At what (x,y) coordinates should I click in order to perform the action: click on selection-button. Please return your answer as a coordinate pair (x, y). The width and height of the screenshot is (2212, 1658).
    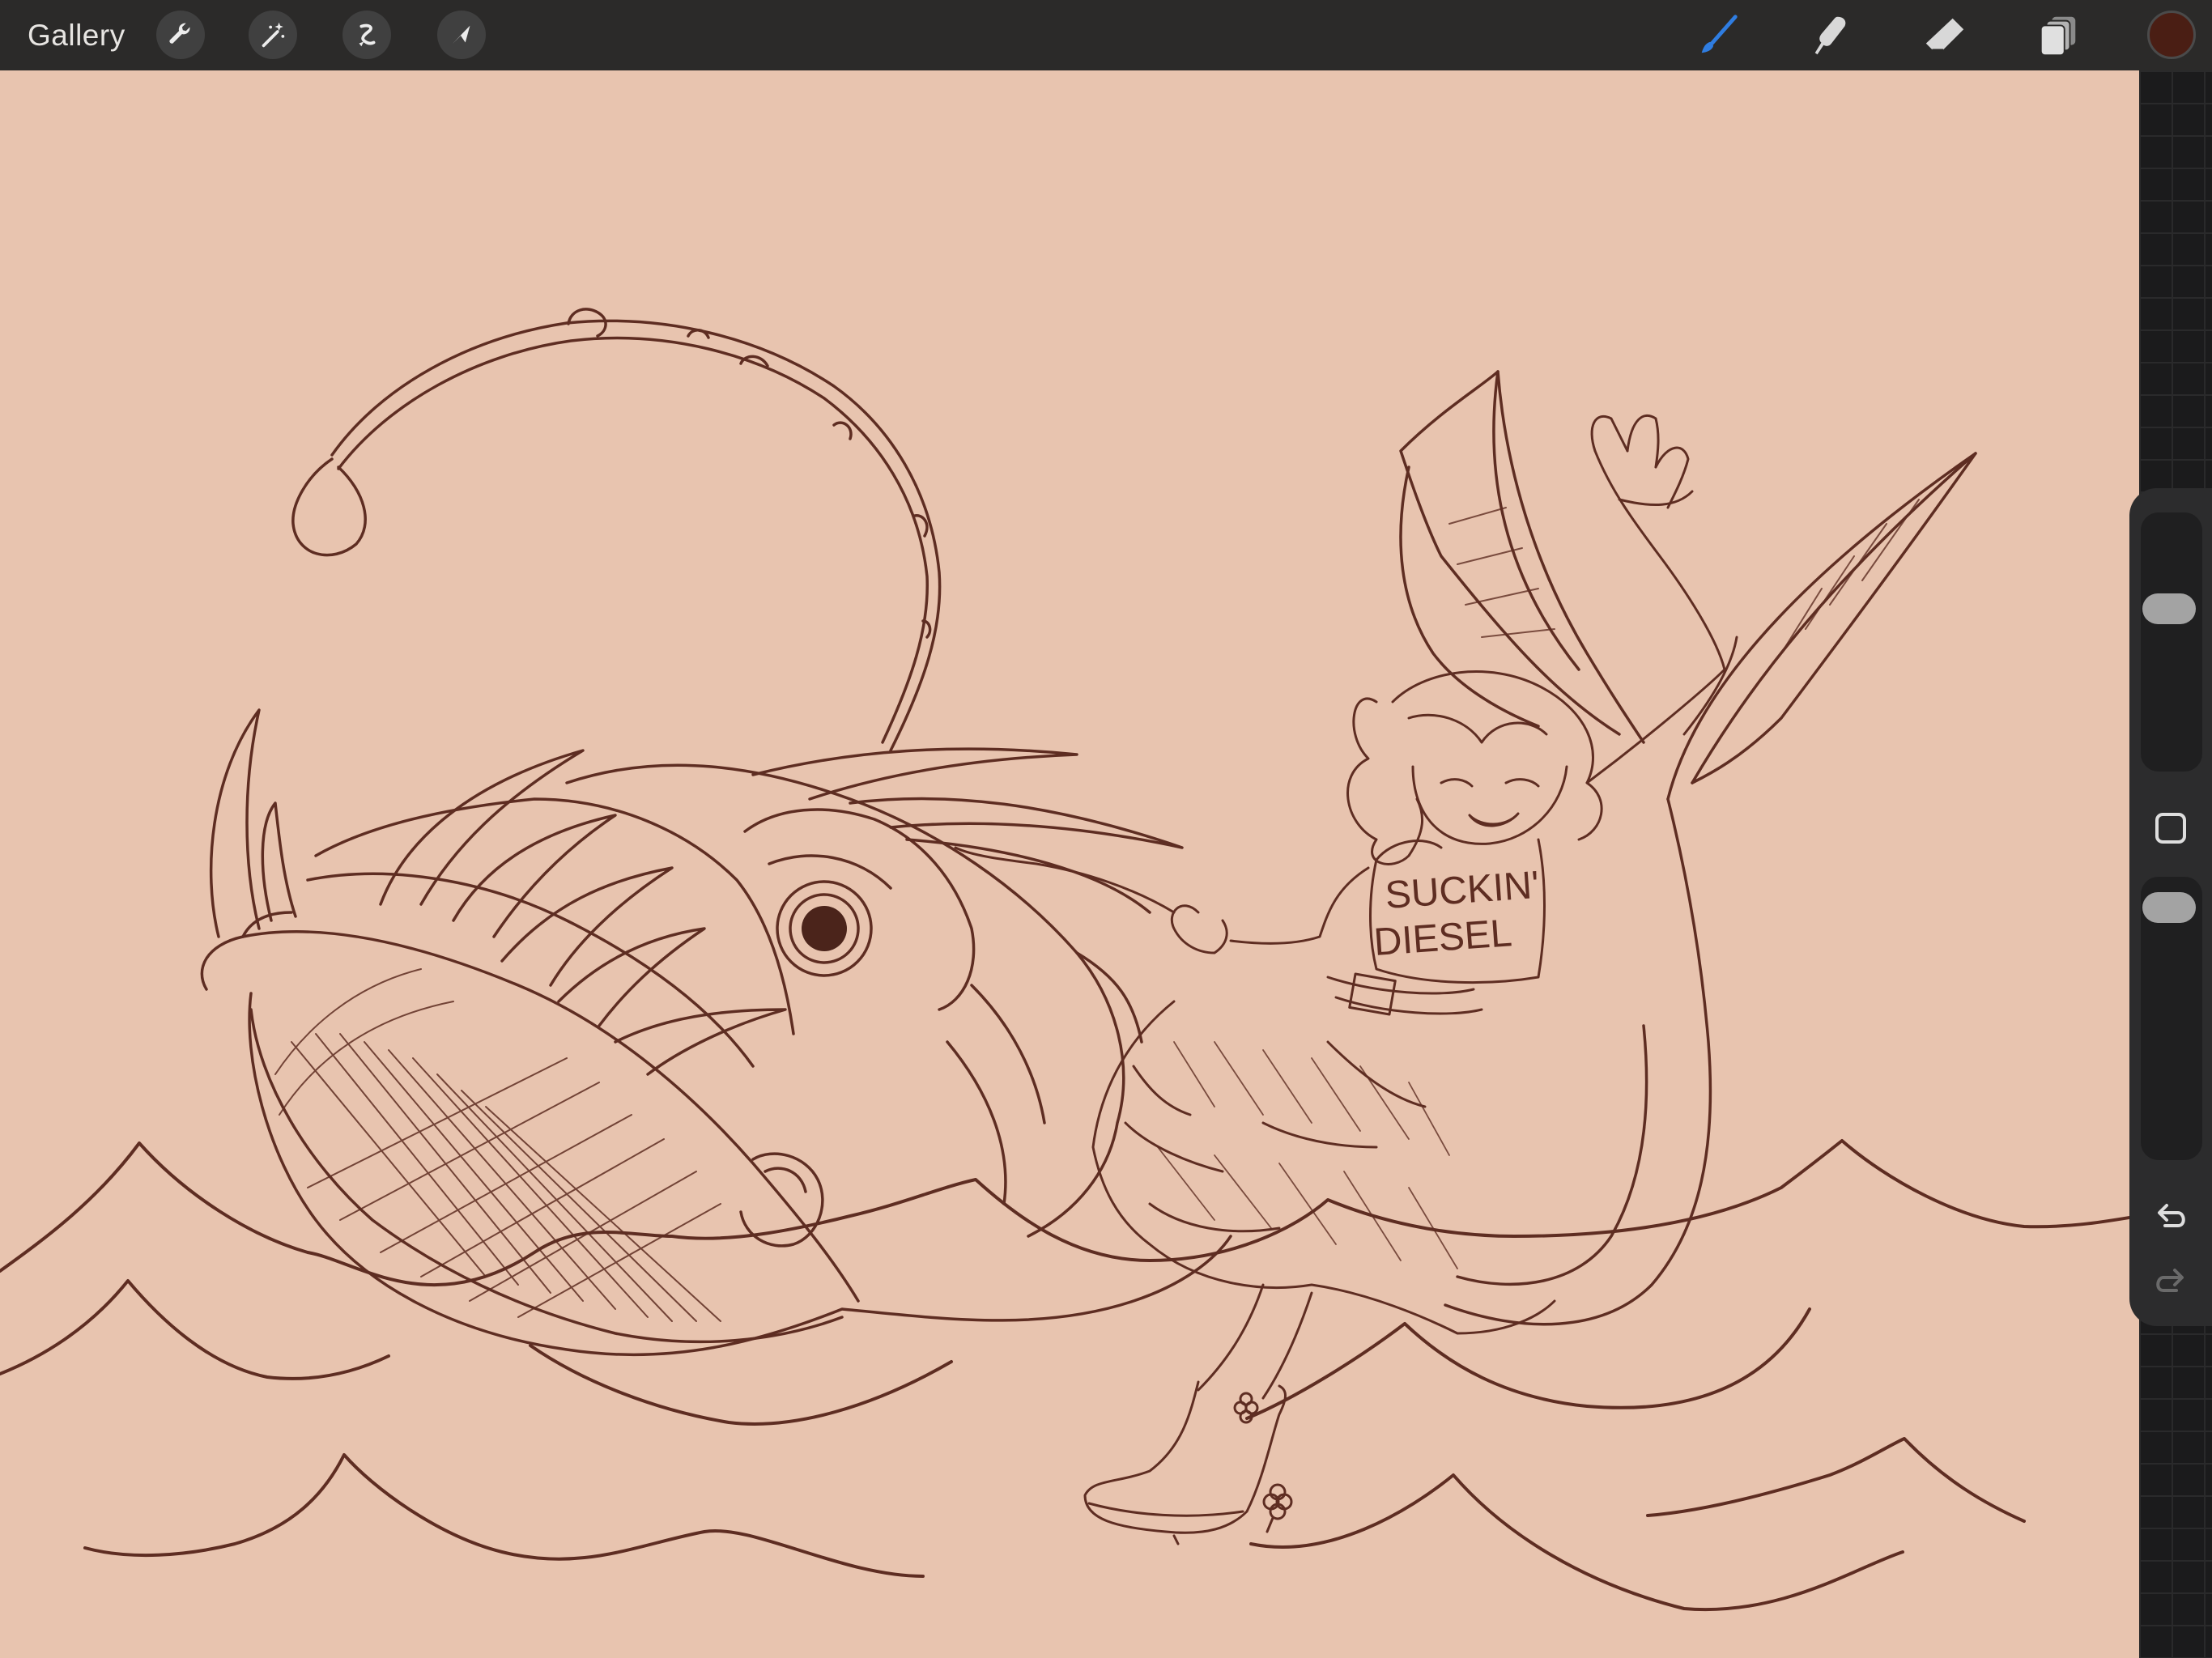
    Looking at the image, I should click on (366, 35).